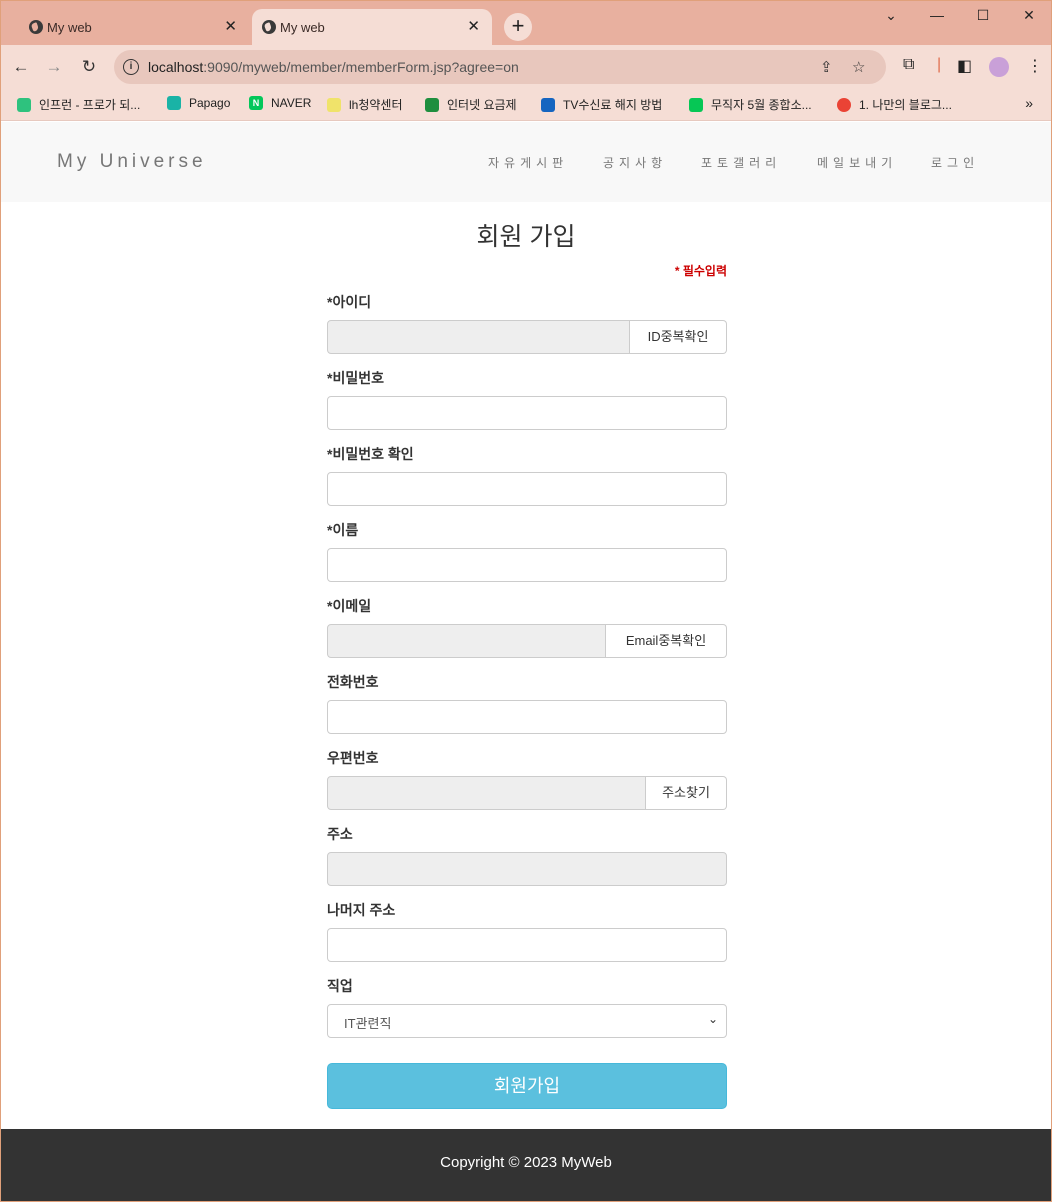  I want to click on maximize-icon: ☐, so click(983, 15).